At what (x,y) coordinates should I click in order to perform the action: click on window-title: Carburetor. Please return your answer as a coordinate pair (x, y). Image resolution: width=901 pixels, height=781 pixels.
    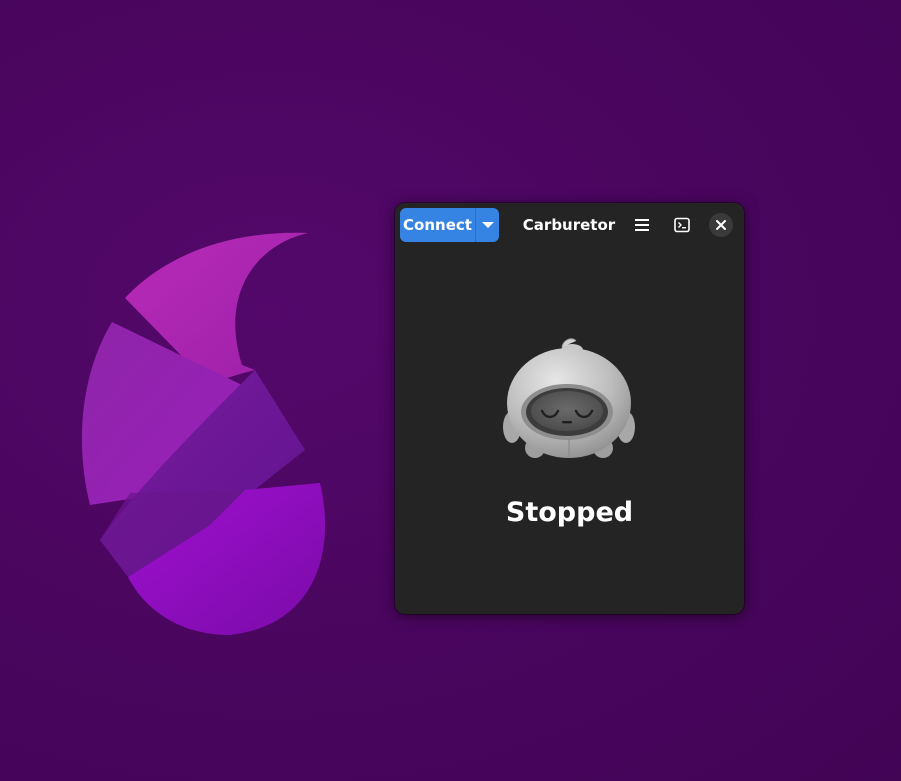
    Looking at the image, I should click on (569, 225).